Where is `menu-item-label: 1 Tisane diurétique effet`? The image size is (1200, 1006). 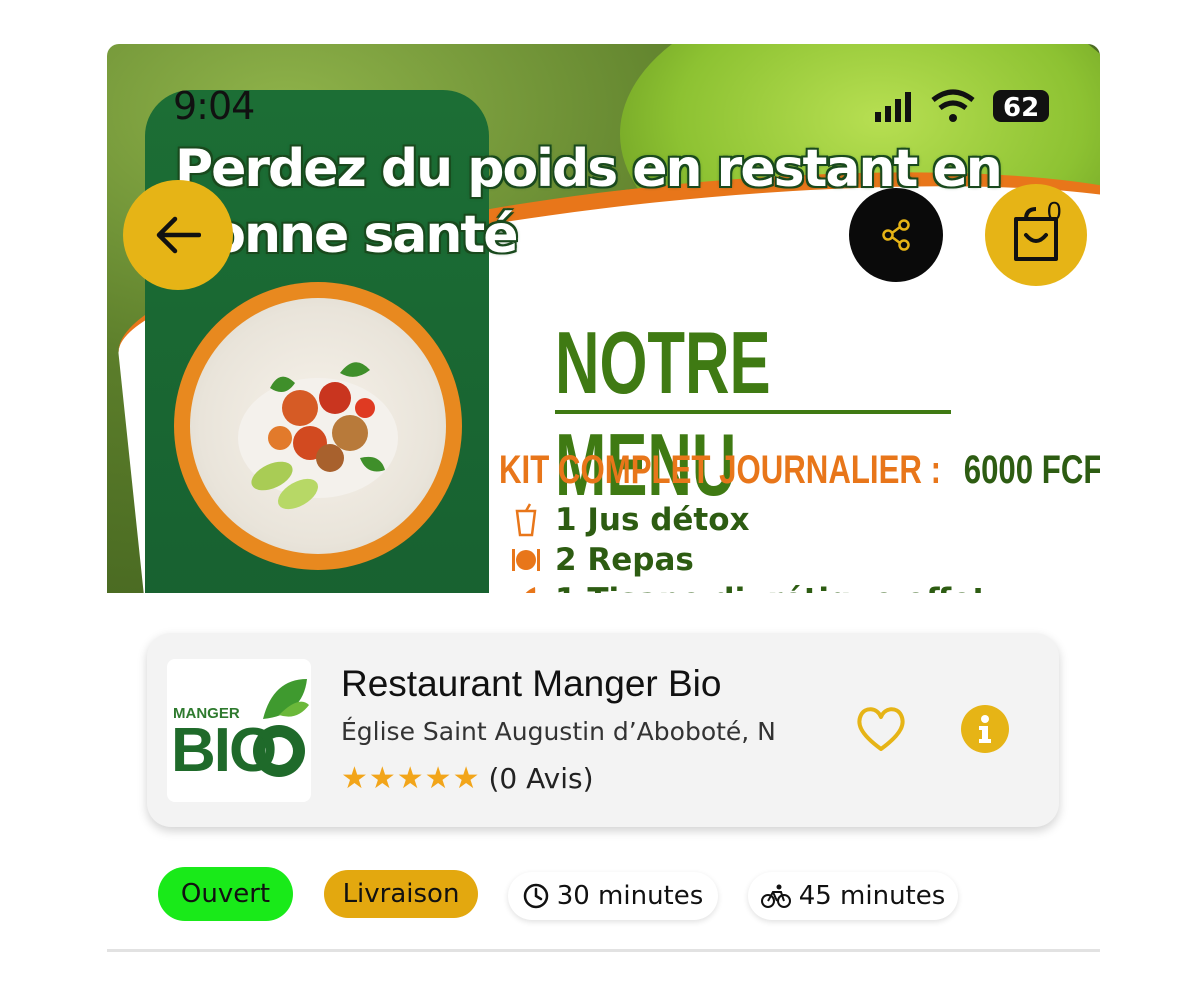
menu-item-label: 1 Tisane diurétique effet is located at coordinates (771, 587).